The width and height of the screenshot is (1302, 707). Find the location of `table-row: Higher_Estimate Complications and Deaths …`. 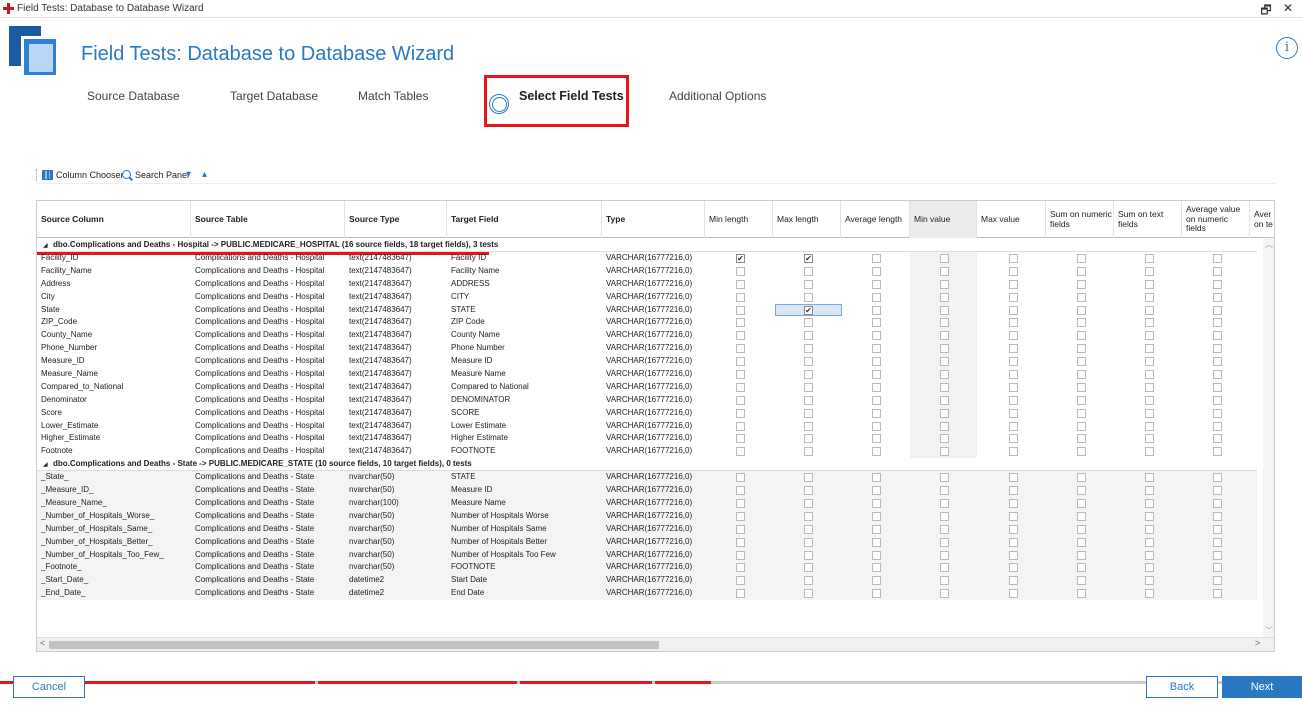

table-row: Higher_Estimate Complications and Deaths … is located at coordinates (647, 438).